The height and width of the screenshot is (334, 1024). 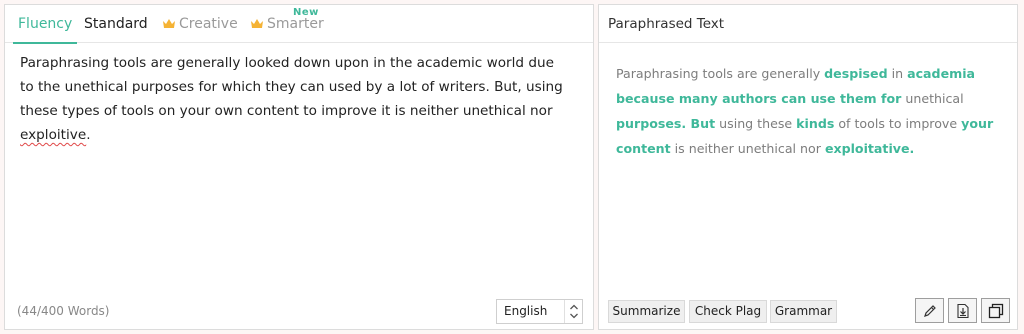 I want to click on output-segment: using these, so click(x=756, y=123).